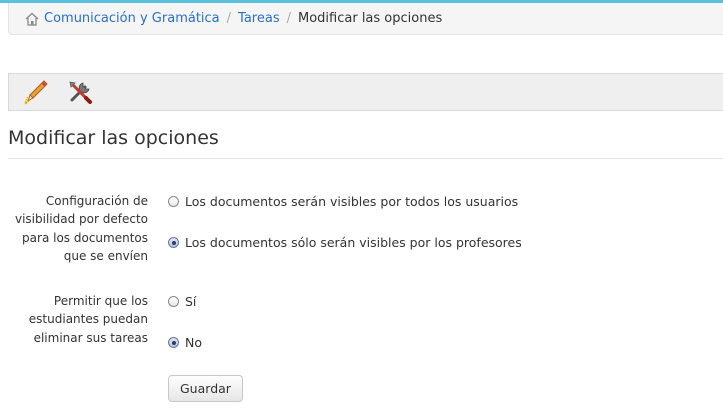 The width and height of the screenshot is (723, 416). I want to click on save-button: Guardar, so click(205, 388).